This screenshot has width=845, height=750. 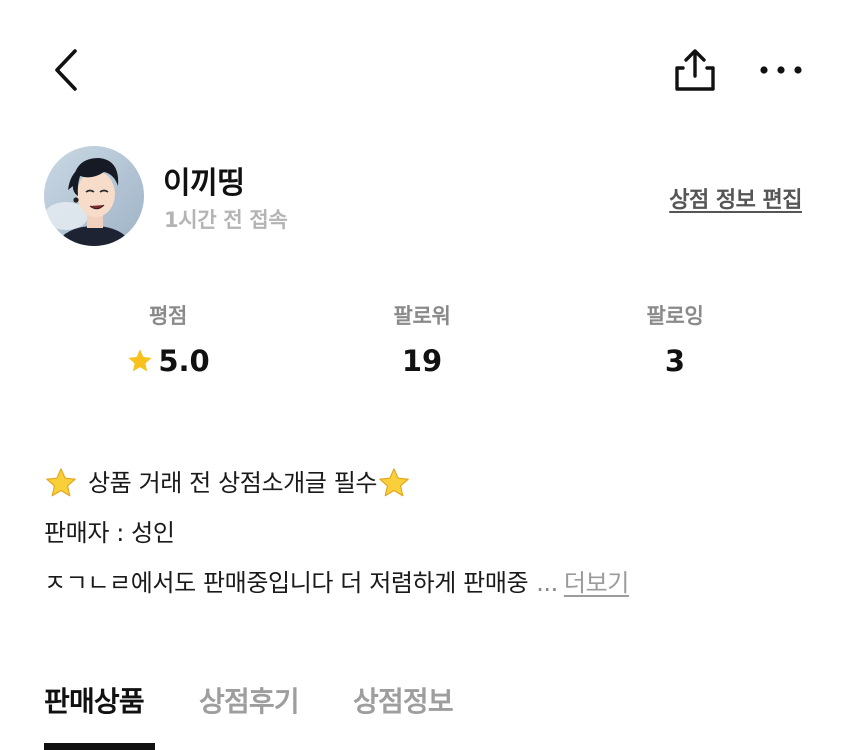 I want to click on rating-value: 5.0, so click(x=184, y=361).